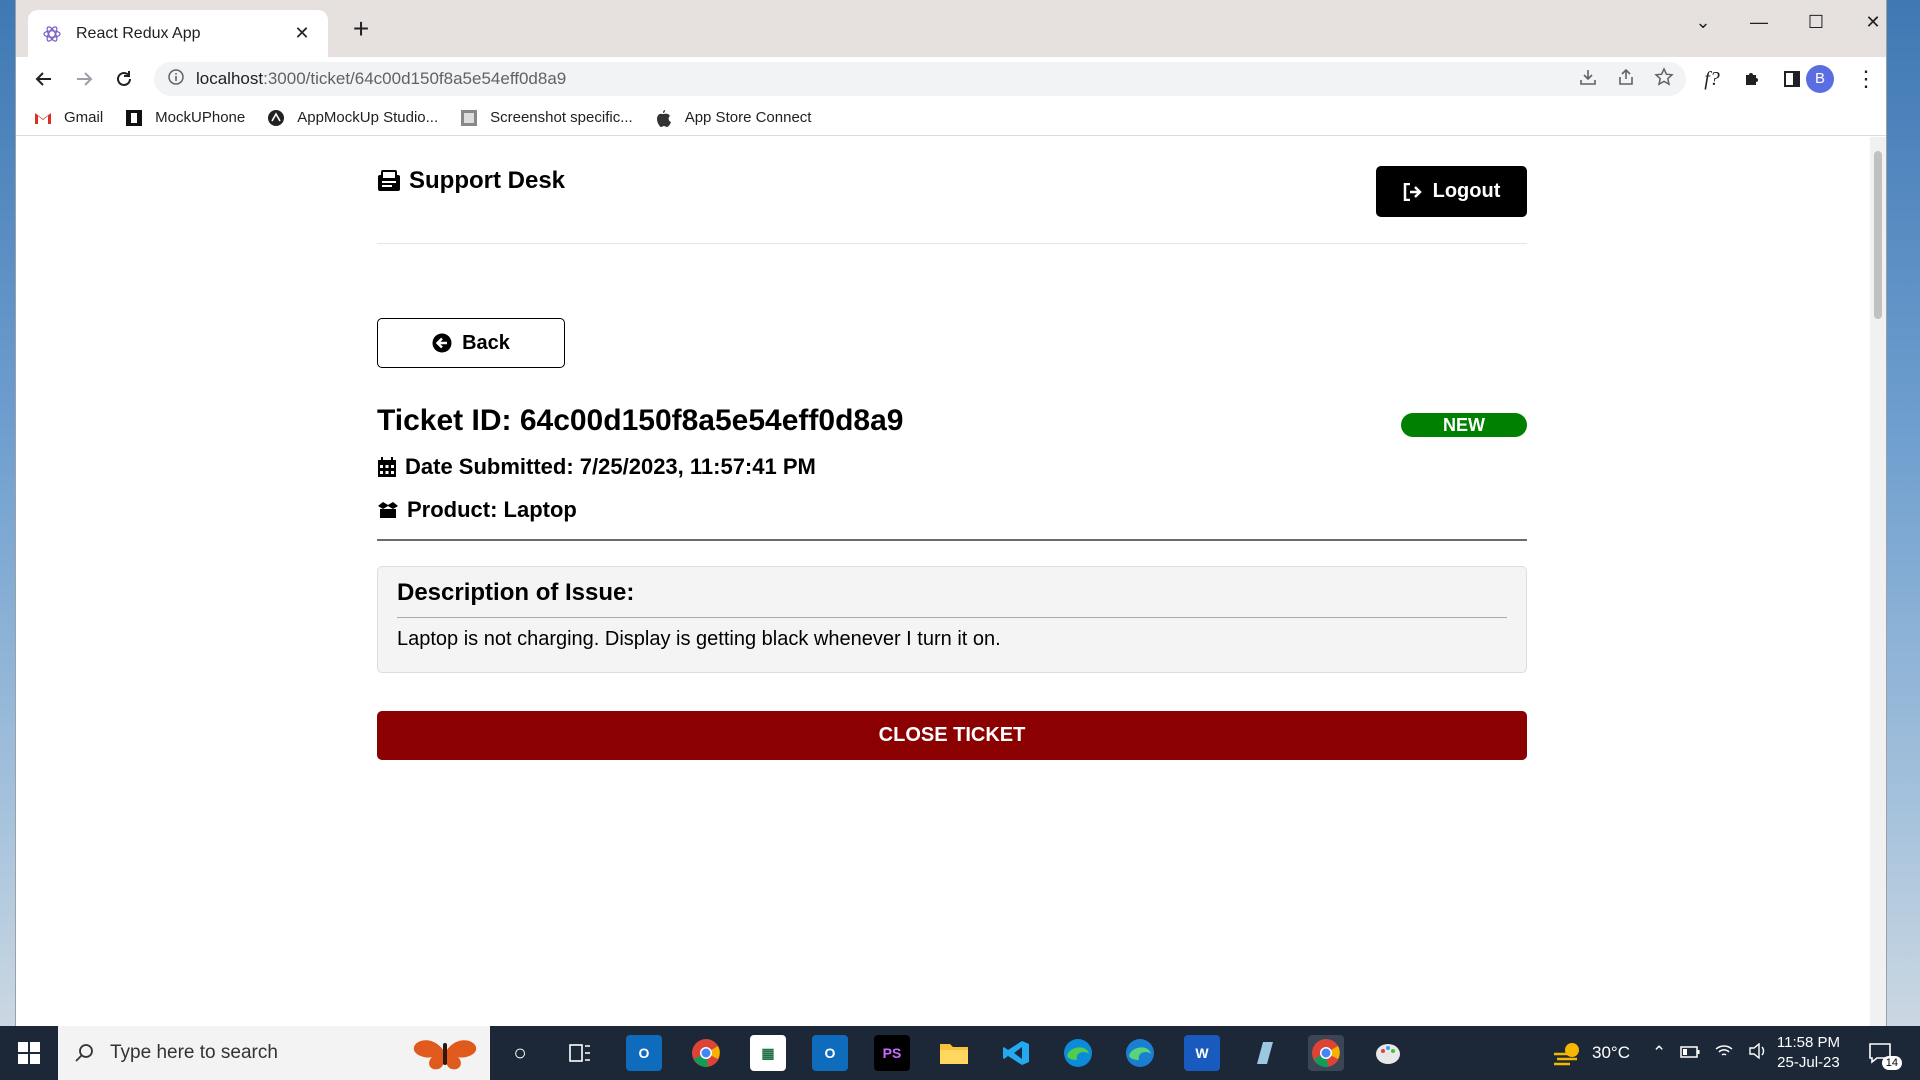 This screenshot has width=1920, height=1080. I want to click on appmockup-icon, so click(276, 118).